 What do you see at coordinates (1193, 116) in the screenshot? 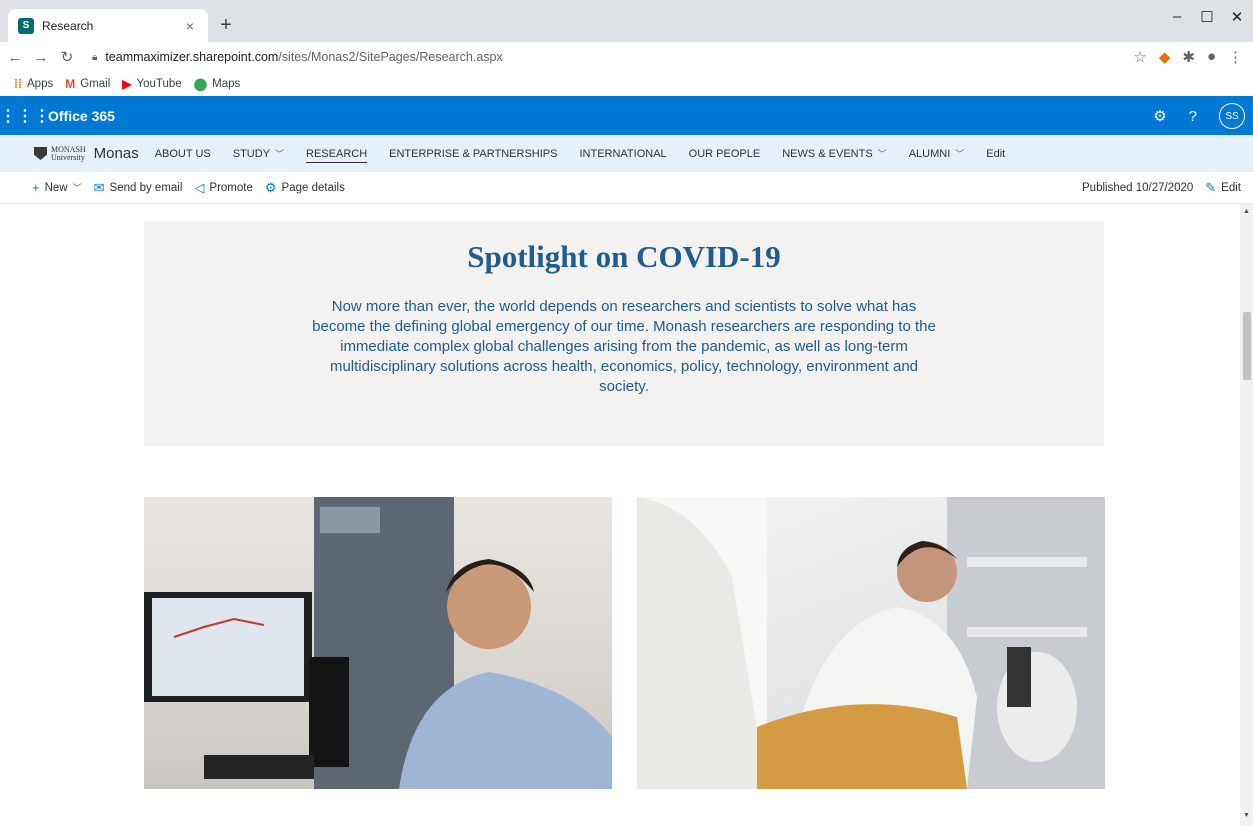
I see `help-icon: ?` at bounding box center [1193, 116].